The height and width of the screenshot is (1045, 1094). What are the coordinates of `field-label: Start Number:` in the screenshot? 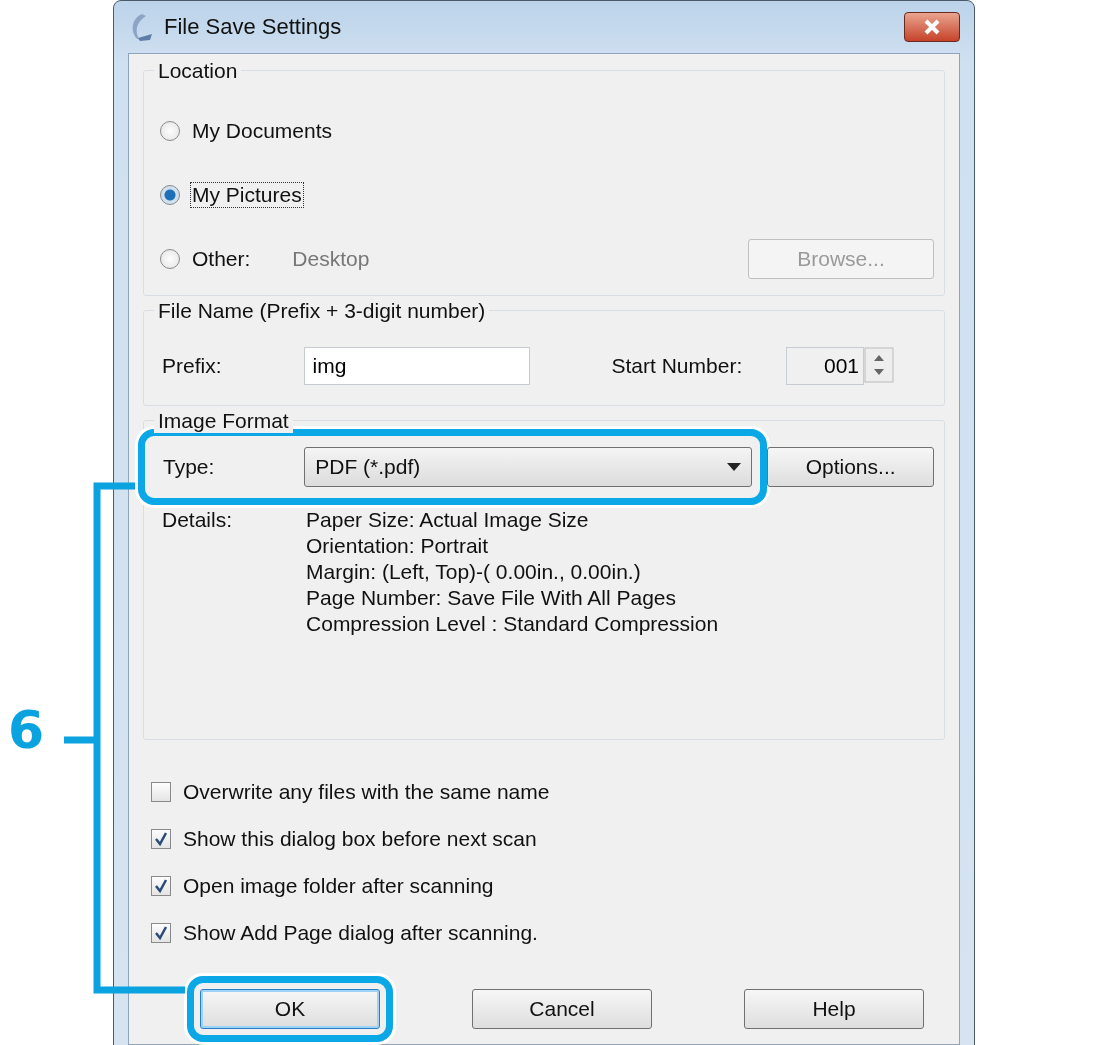 It's located at (677, 366).